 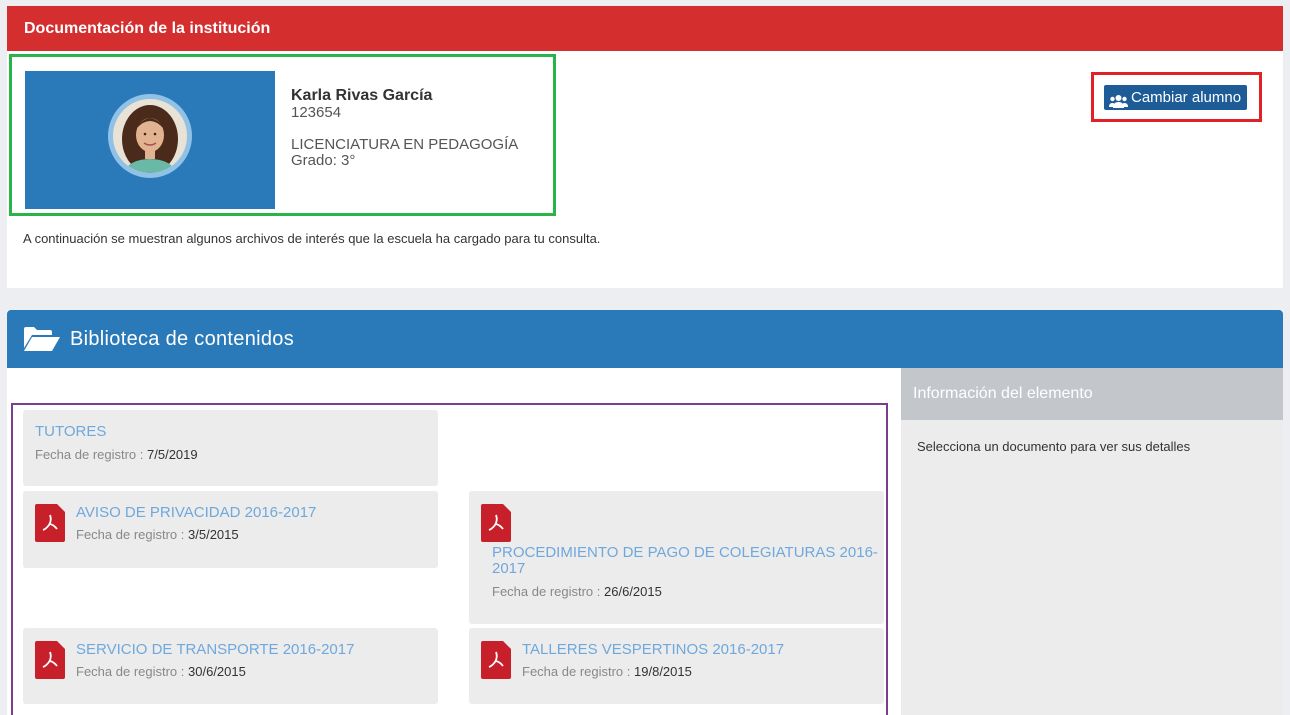 I want to click on document-title: AVISO DE PRIVACIDAD 2016-2017, so click(x=196, y=512).